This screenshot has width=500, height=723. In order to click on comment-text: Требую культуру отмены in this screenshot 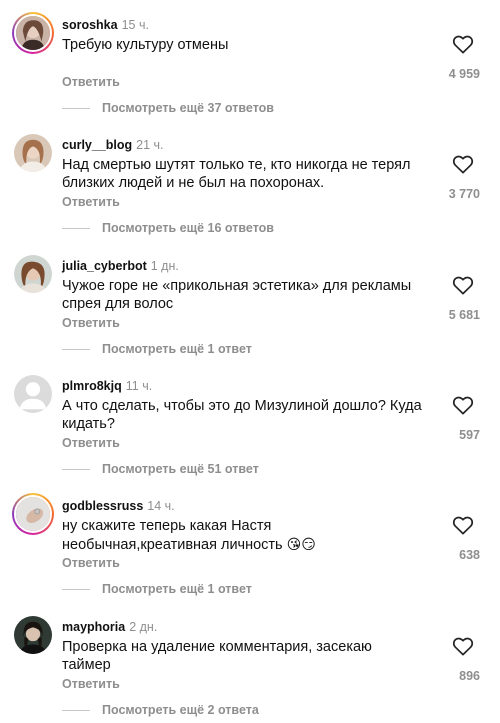, I will do `click(145, 45)`.